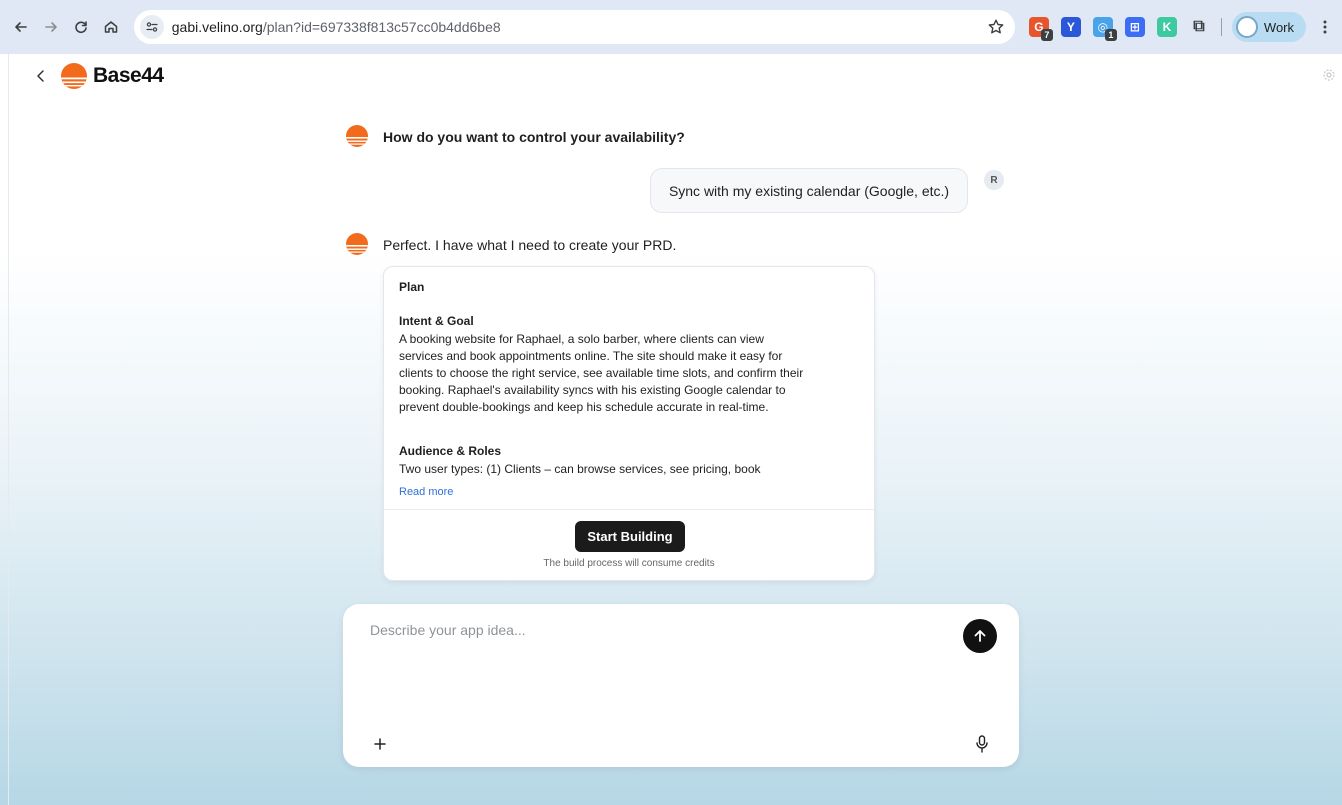 The width and height of the screenshot is (1342, 805). What do you see at coordinates (51, 27) in the screenshot?
I see `forward-arrow-icon` at bounding box center [51, 27].